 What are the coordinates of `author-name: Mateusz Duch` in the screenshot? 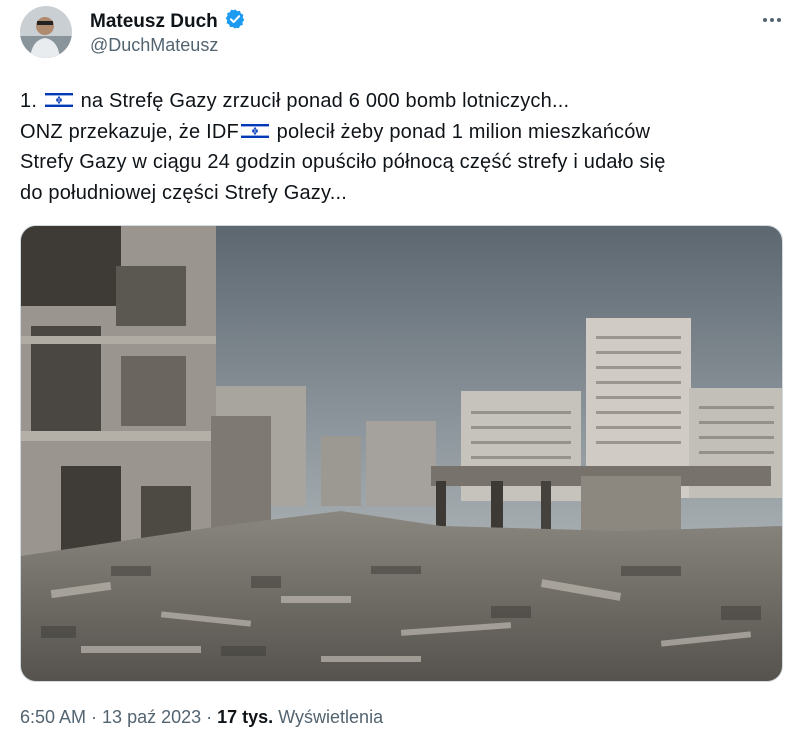 It's located at (154, 22).